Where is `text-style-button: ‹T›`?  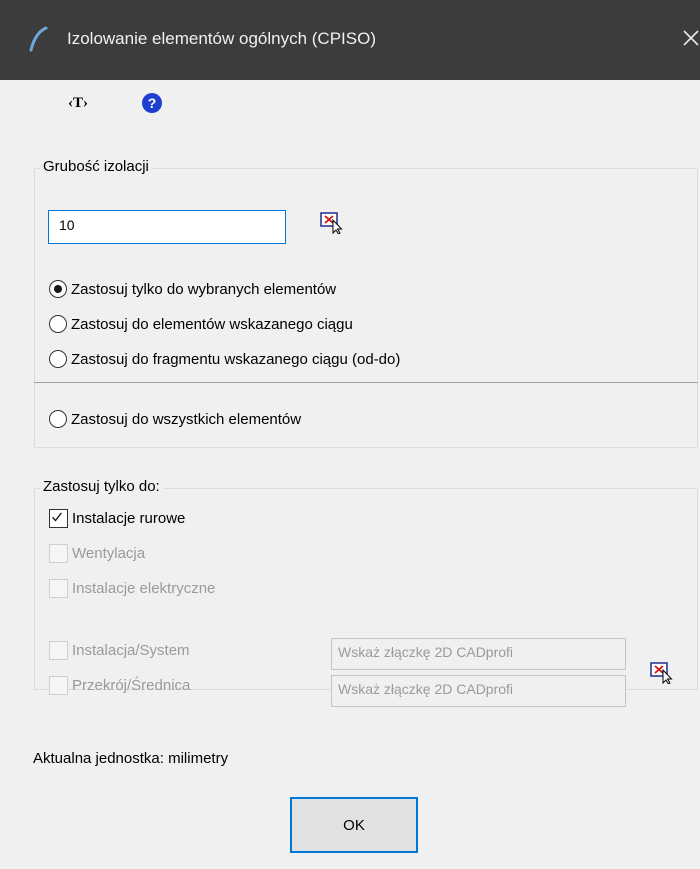 text-style-button: ‹T› is located at coordinates (78, 103).